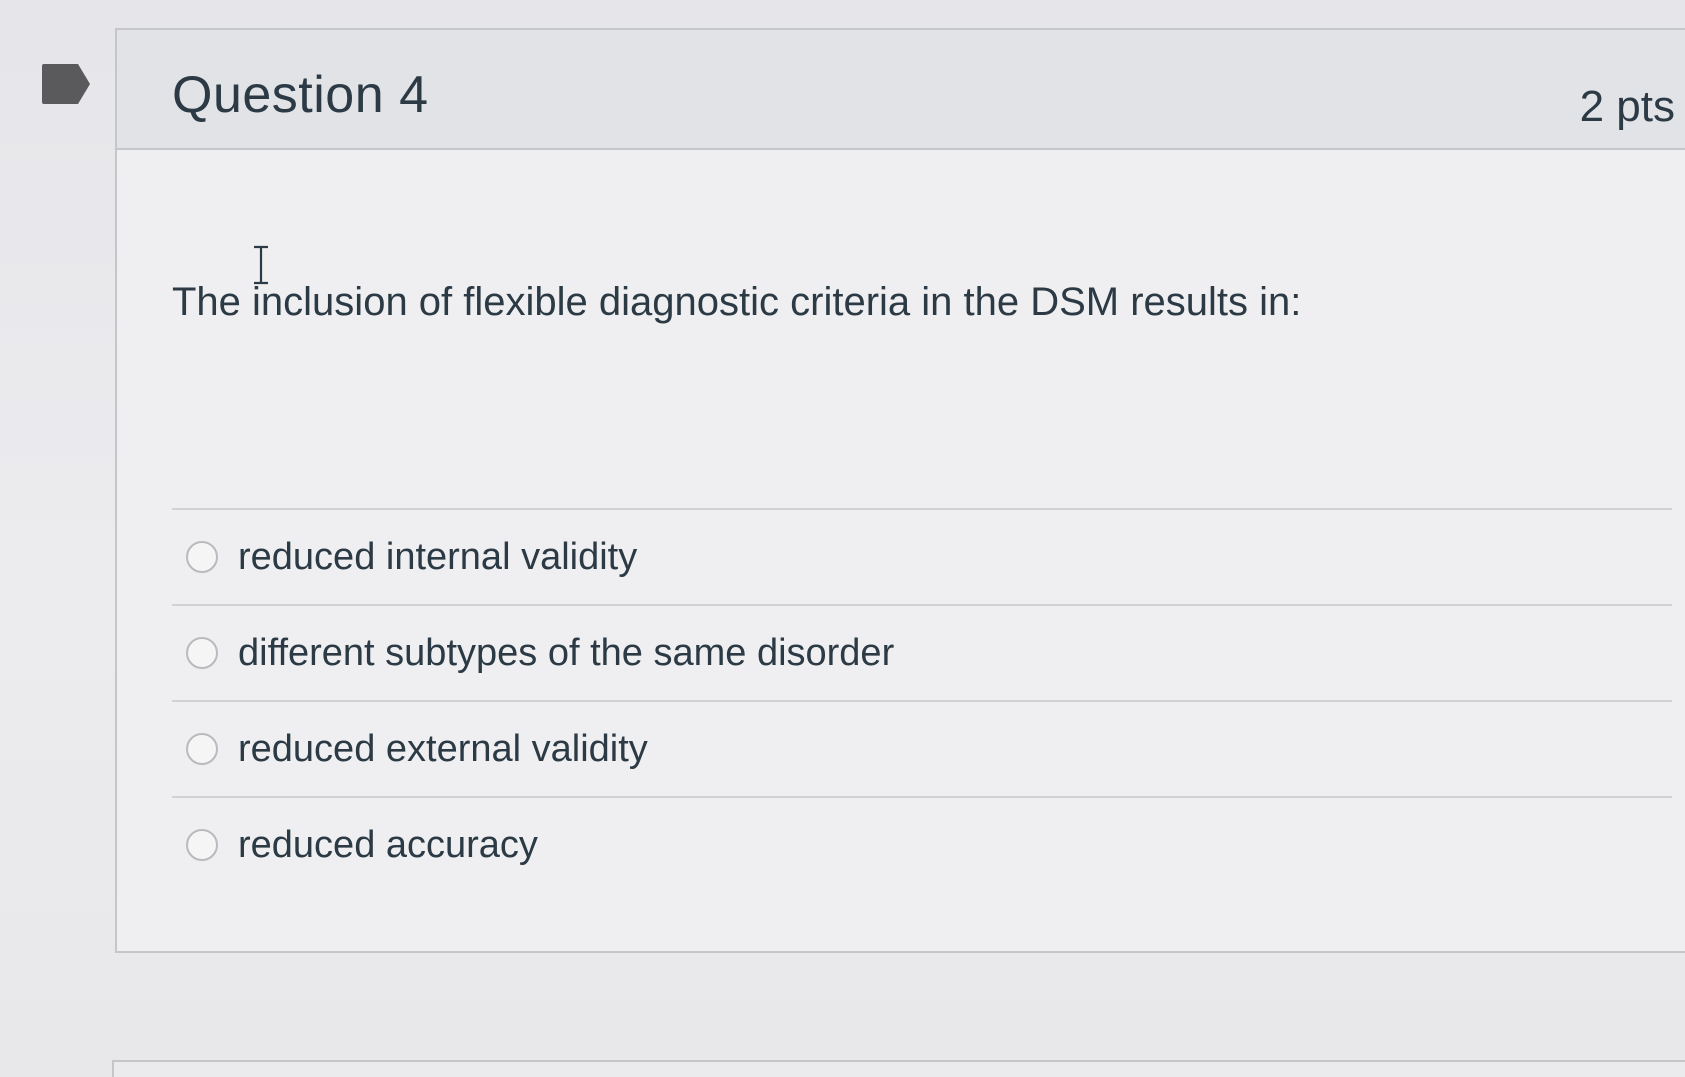 This screenshot has width=1685, height=1077. Describe the element at coordinates (388, 845) in the screenshot. I see `answer-label: reduced accuracy` at that location.